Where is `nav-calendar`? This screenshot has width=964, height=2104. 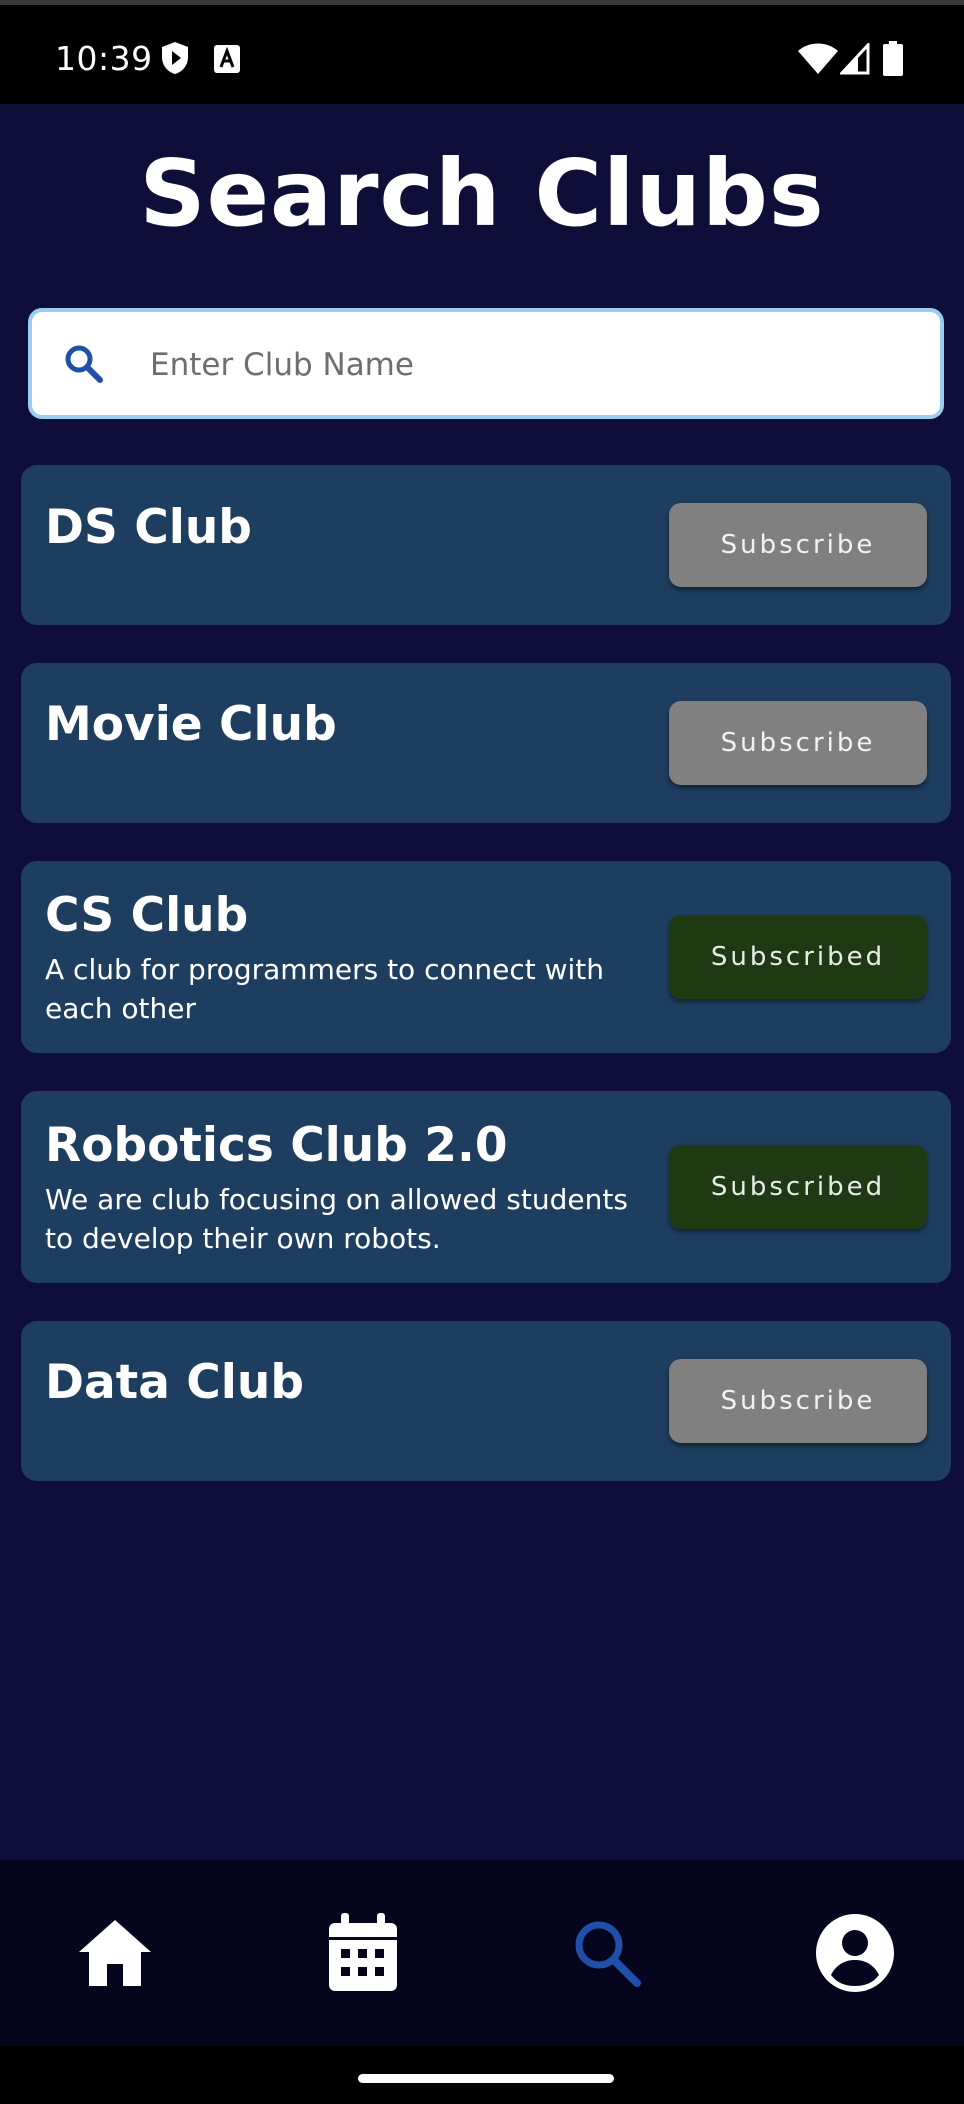 nav-calendar is located at coordinates (363, 1955).